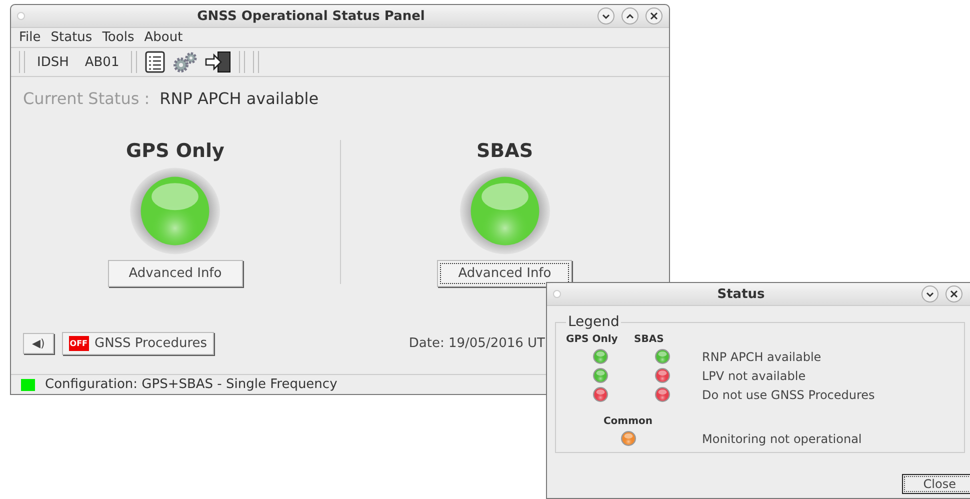 Image resolution: width=970 pixels, height=499 pixels. I want to click on column-header: GPS Only, so click(592, 339).